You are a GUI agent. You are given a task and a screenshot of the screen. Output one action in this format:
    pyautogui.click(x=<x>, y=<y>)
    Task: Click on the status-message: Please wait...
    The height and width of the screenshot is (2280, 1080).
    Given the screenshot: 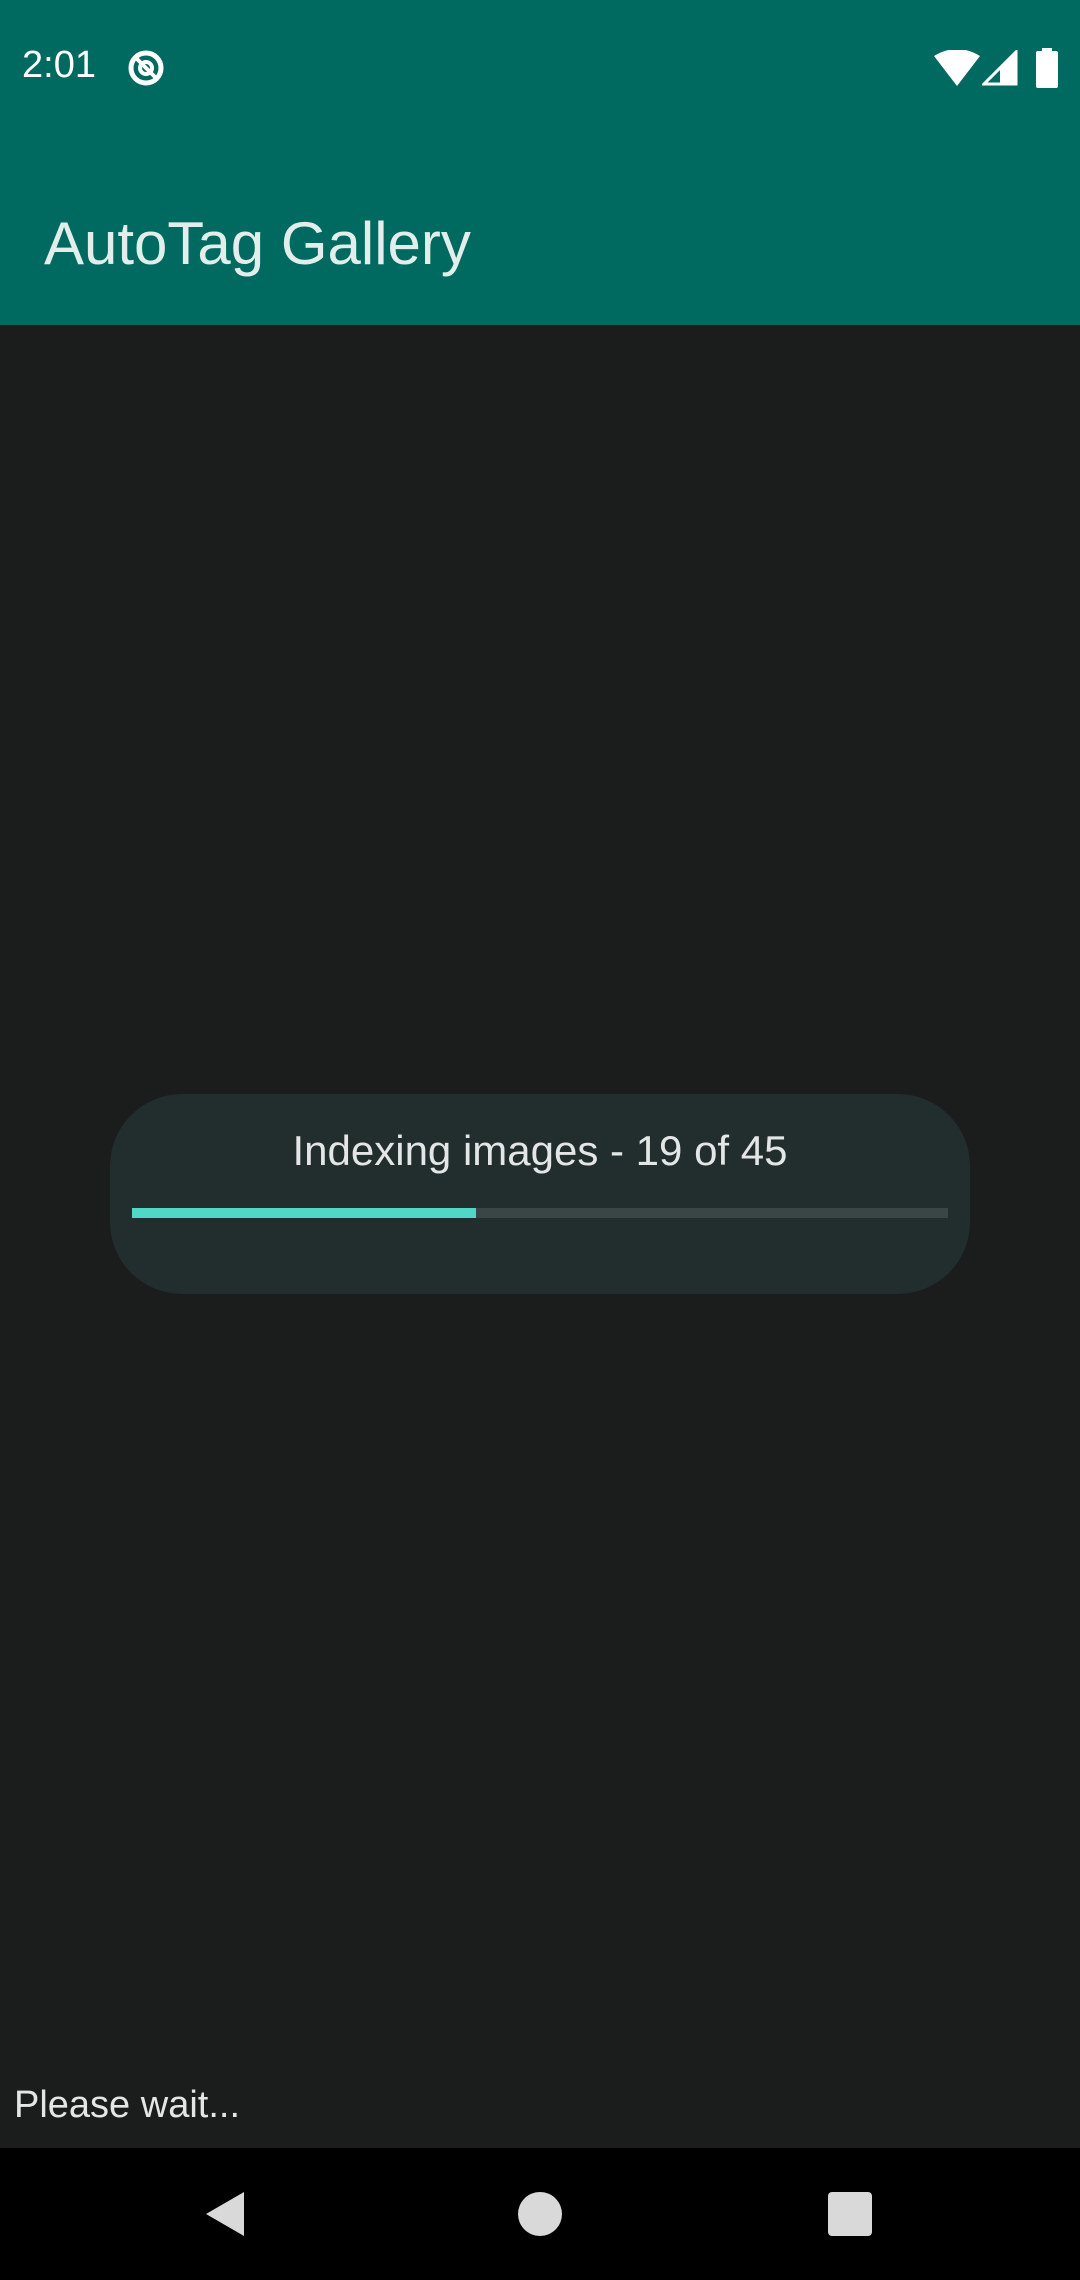 What is the action you would take?
    pyautogui.click(x=127, y=2105)
    